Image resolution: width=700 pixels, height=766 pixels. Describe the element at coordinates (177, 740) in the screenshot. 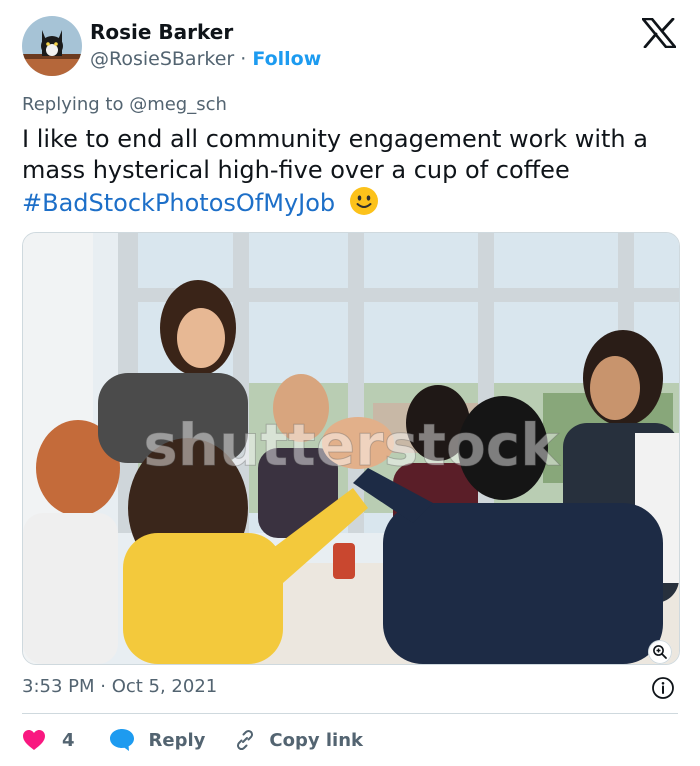

I see `reply-label: Reply` at that location.